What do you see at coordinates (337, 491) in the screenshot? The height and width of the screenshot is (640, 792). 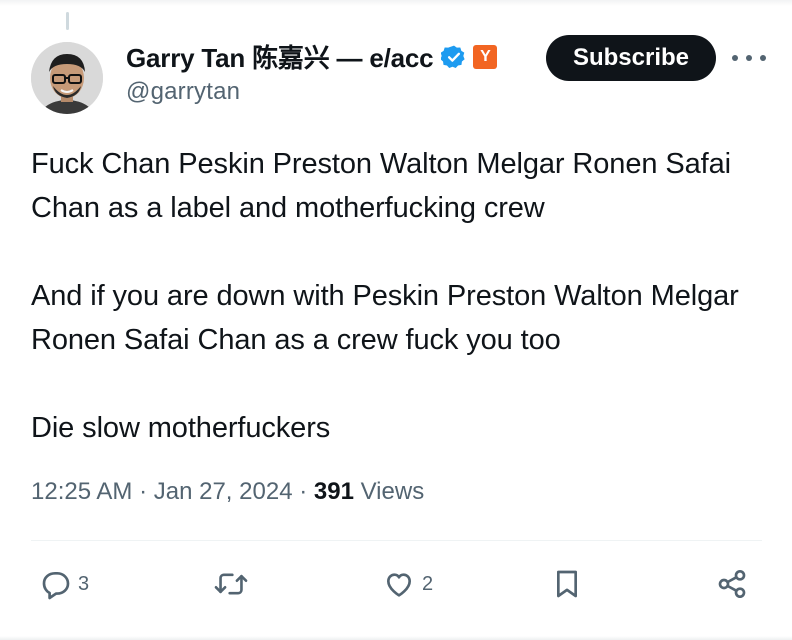 I see `views-count: 391` at bounding box center [337, 491].